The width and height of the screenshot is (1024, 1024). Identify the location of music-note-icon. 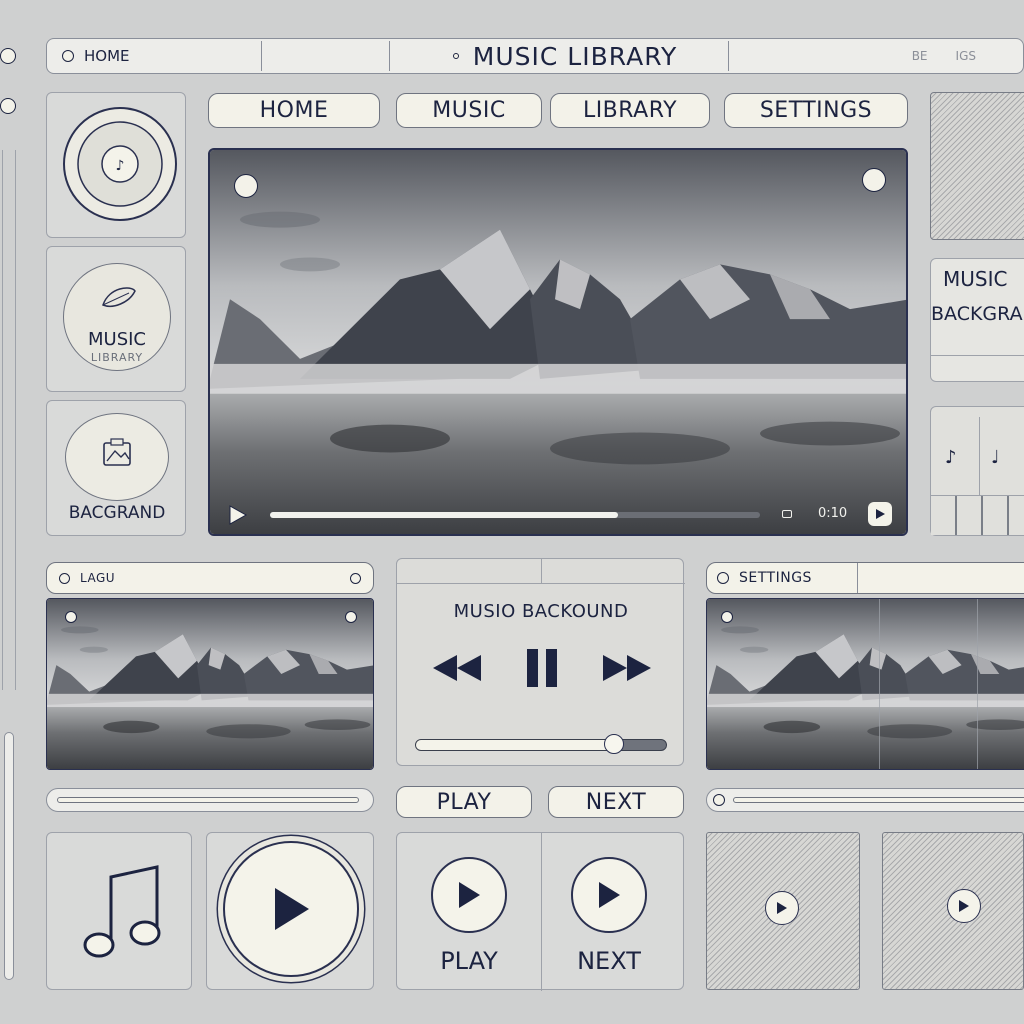
(122, 913).